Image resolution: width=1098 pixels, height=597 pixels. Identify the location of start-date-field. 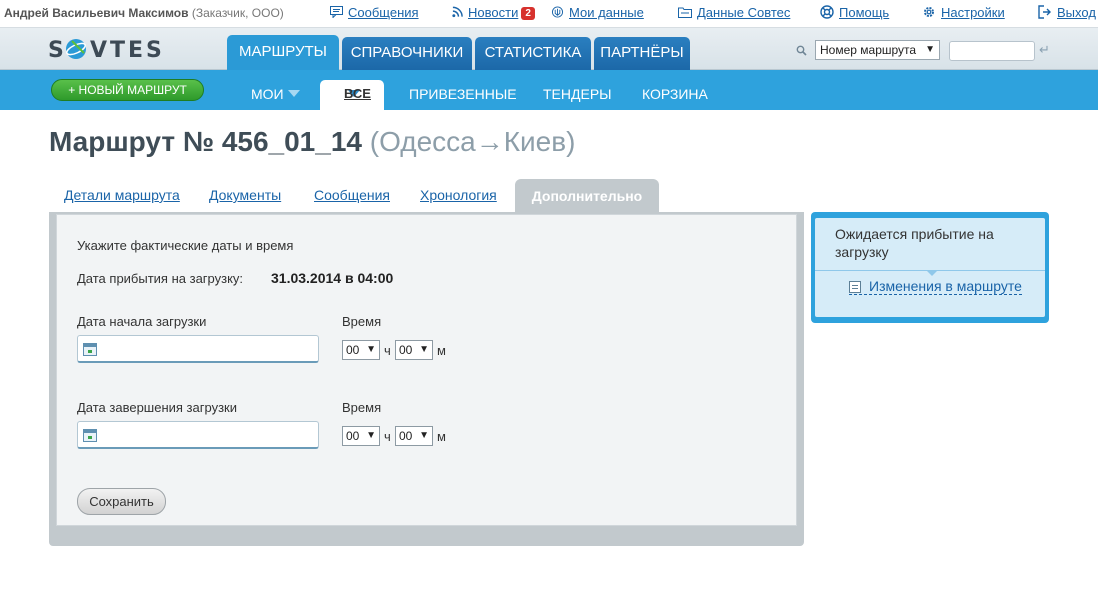
(198, 349).